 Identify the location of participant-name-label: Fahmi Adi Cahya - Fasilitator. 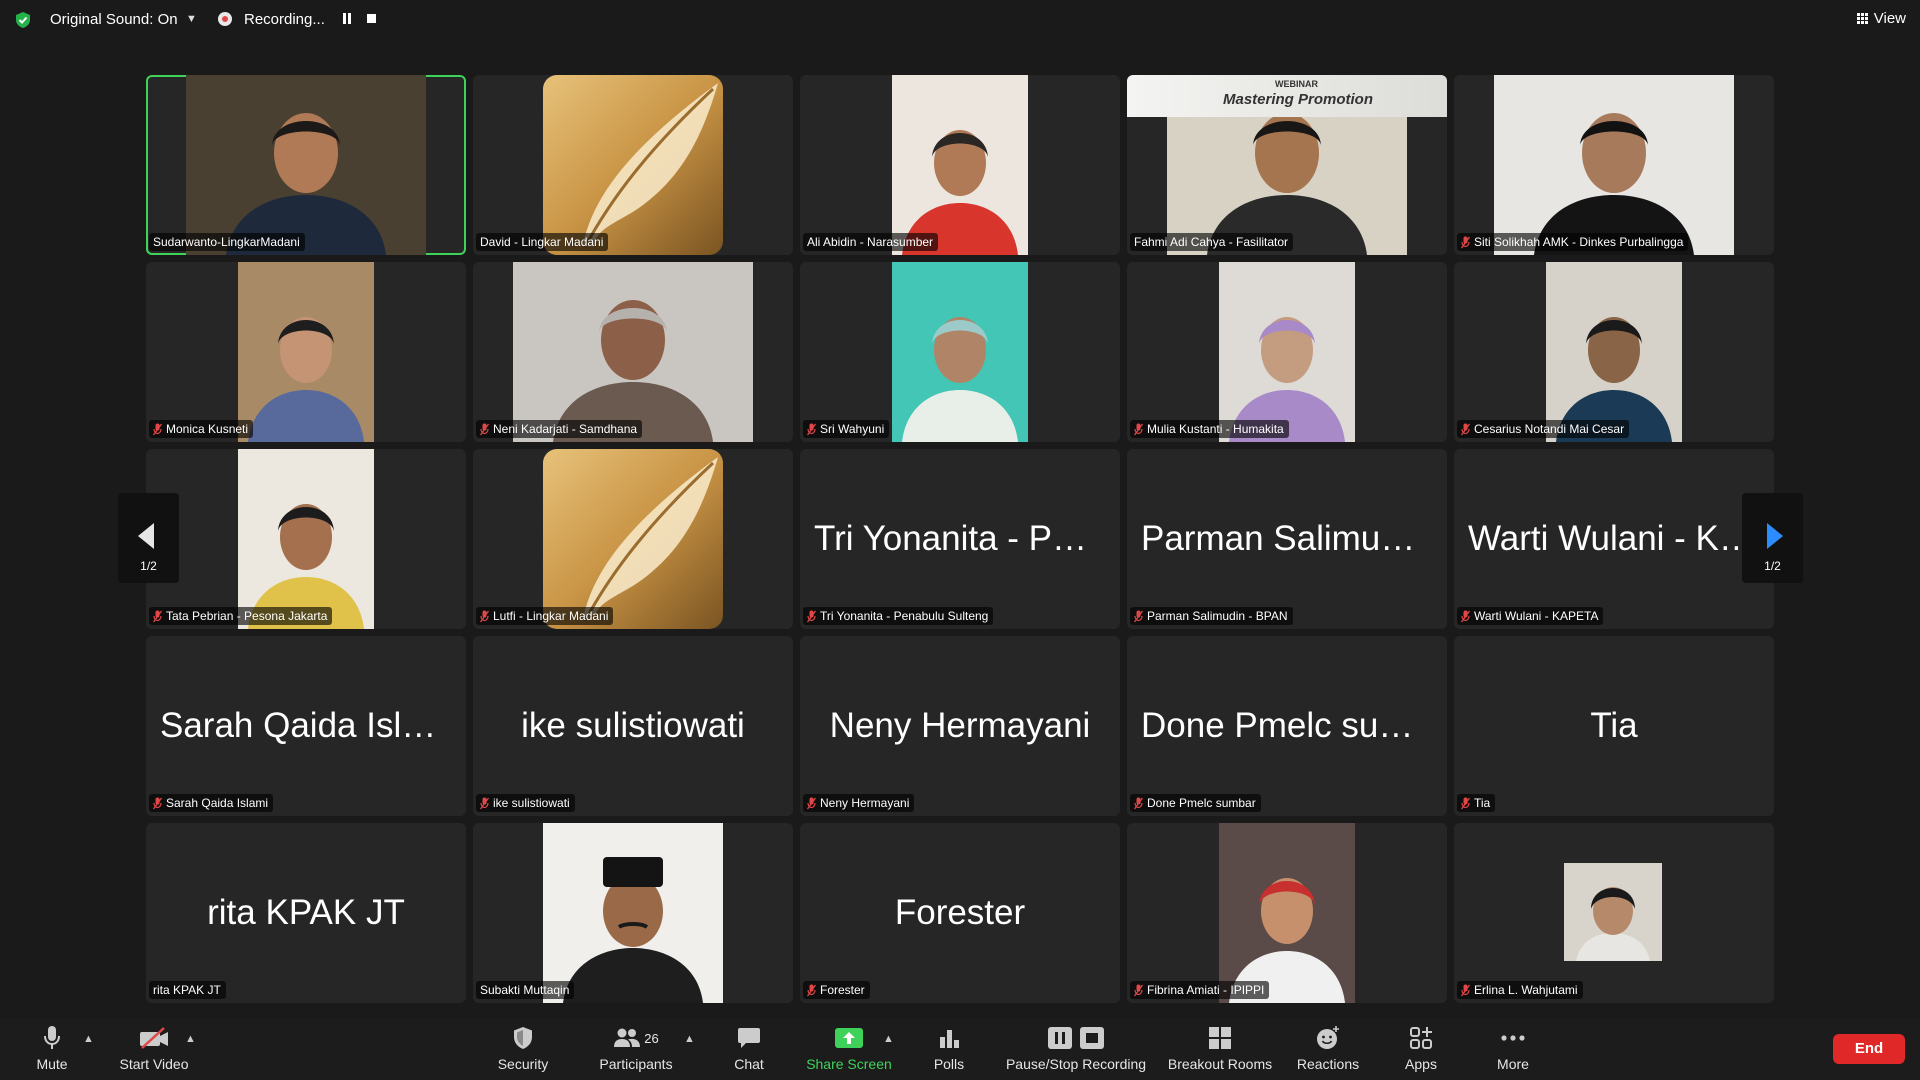
(1212, 242).